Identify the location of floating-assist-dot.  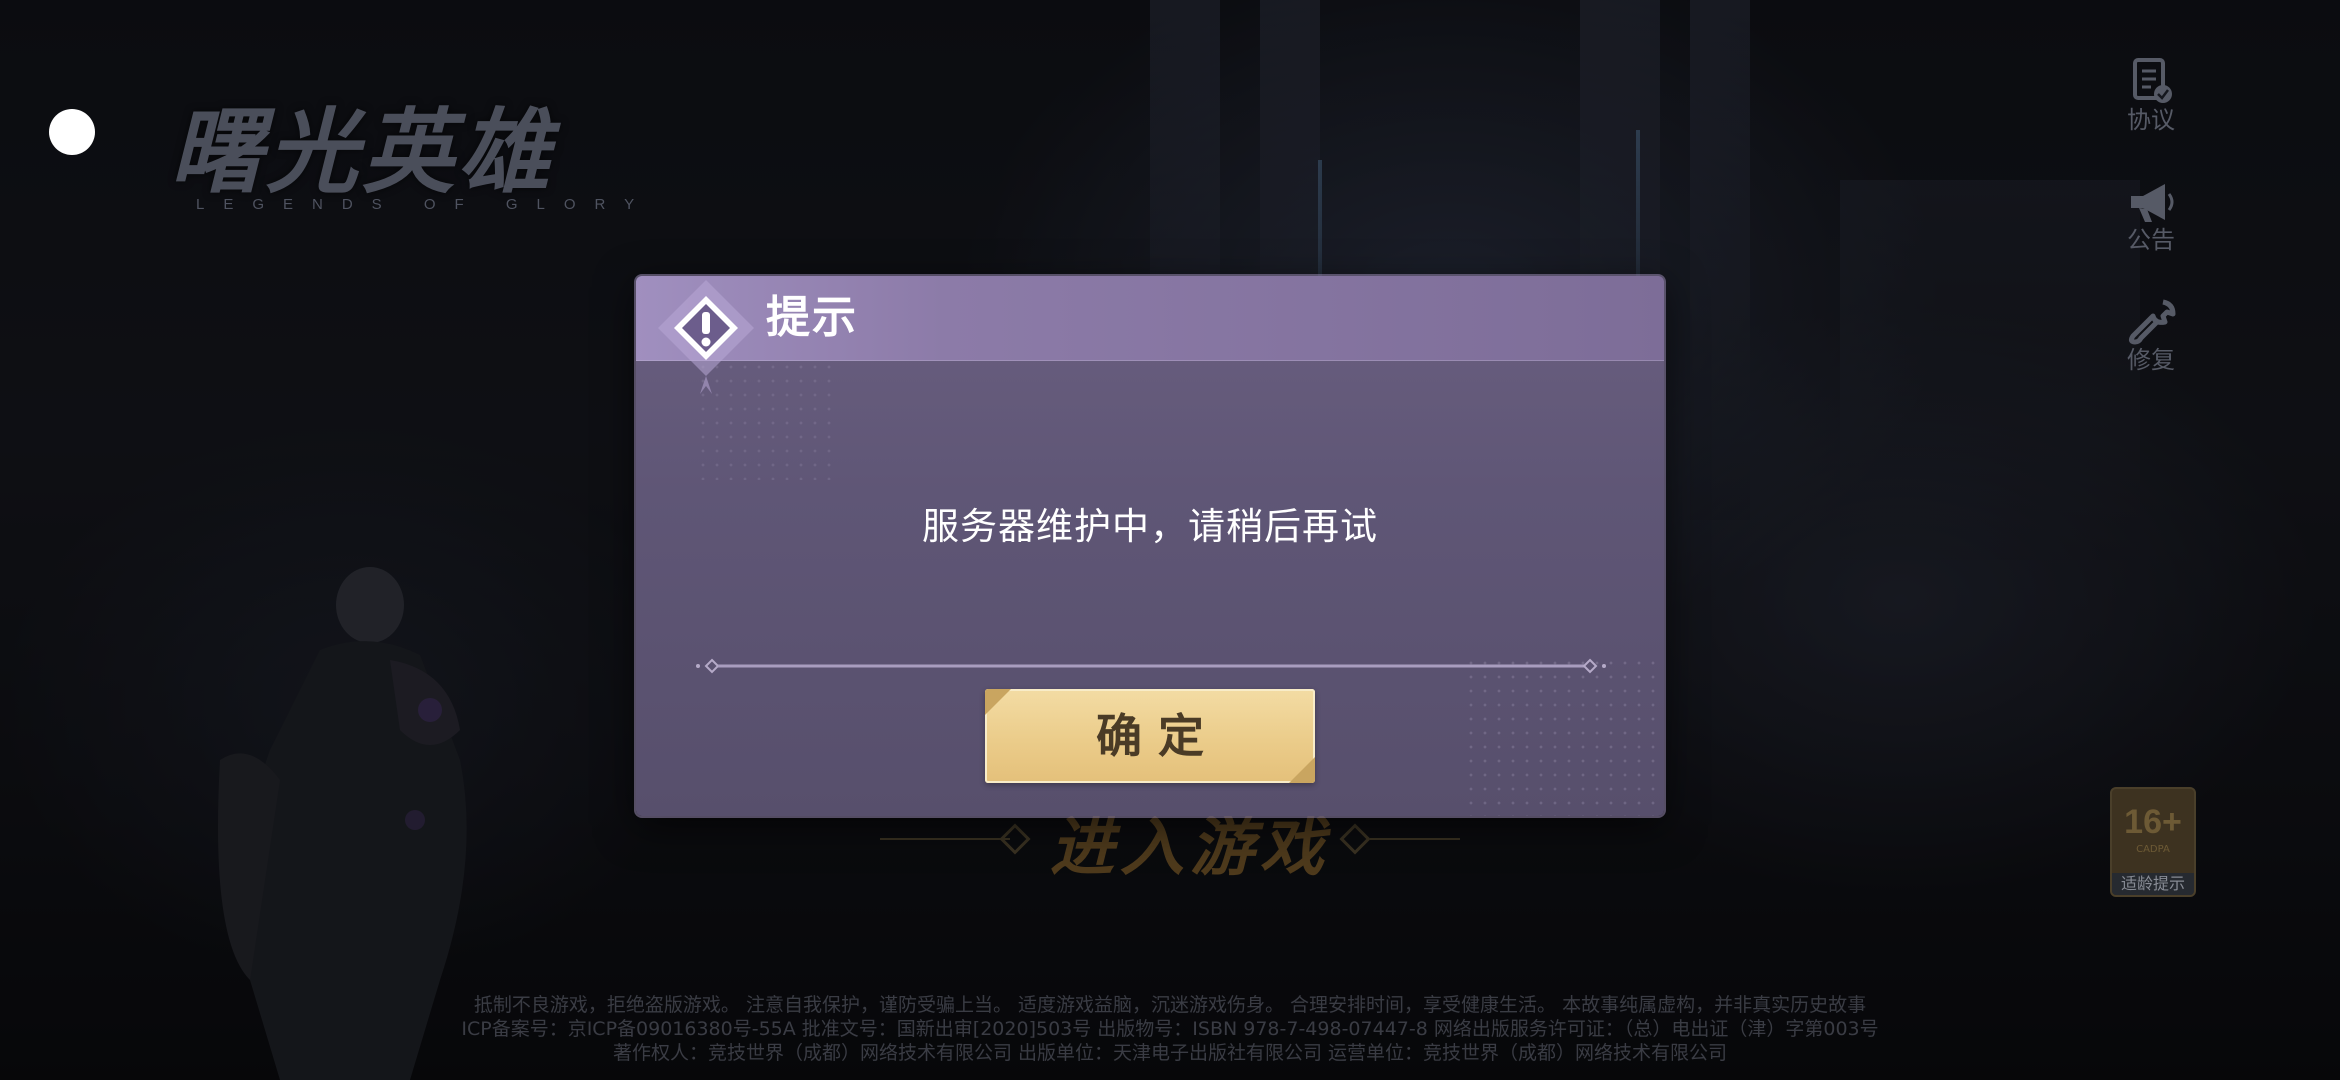
(72, 132).